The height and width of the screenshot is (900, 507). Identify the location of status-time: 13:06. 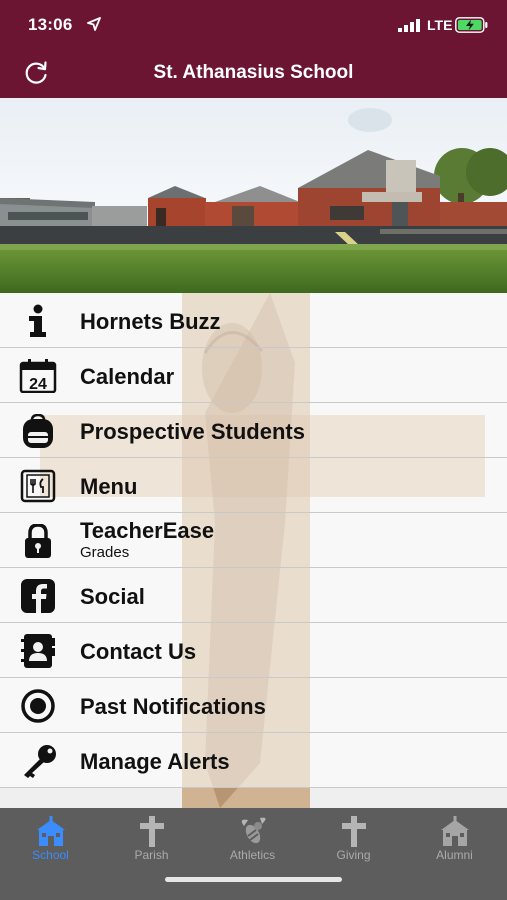
(50, 24).